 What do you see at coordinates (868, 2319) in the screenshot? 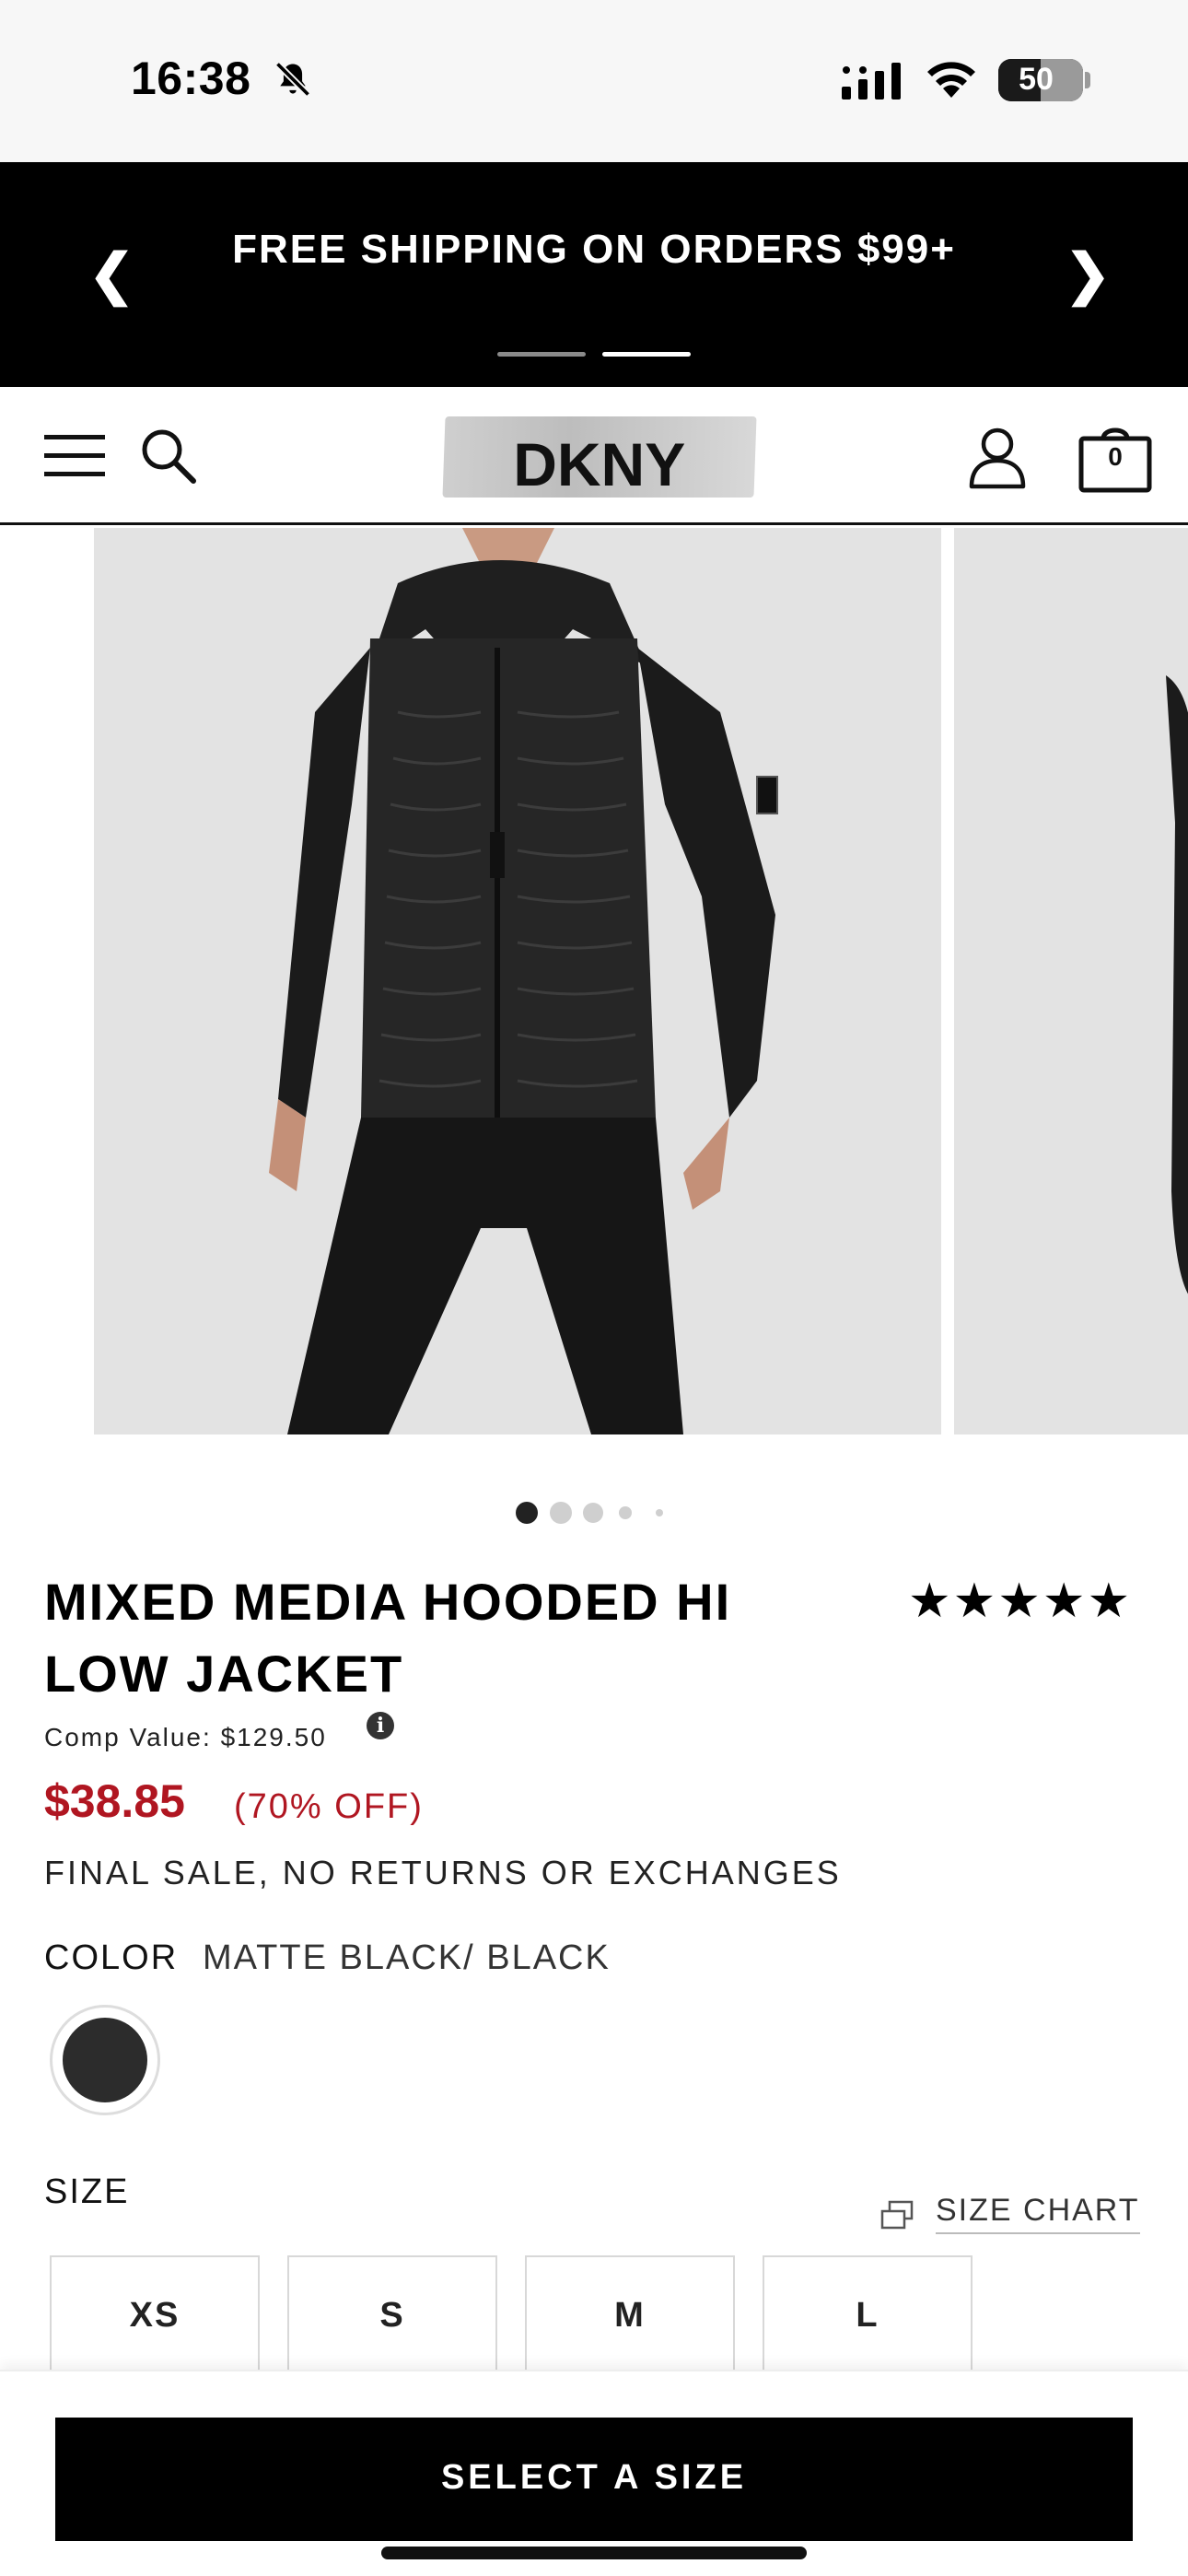
I see `size-option-l: L` at bounding box center [868, 2319].